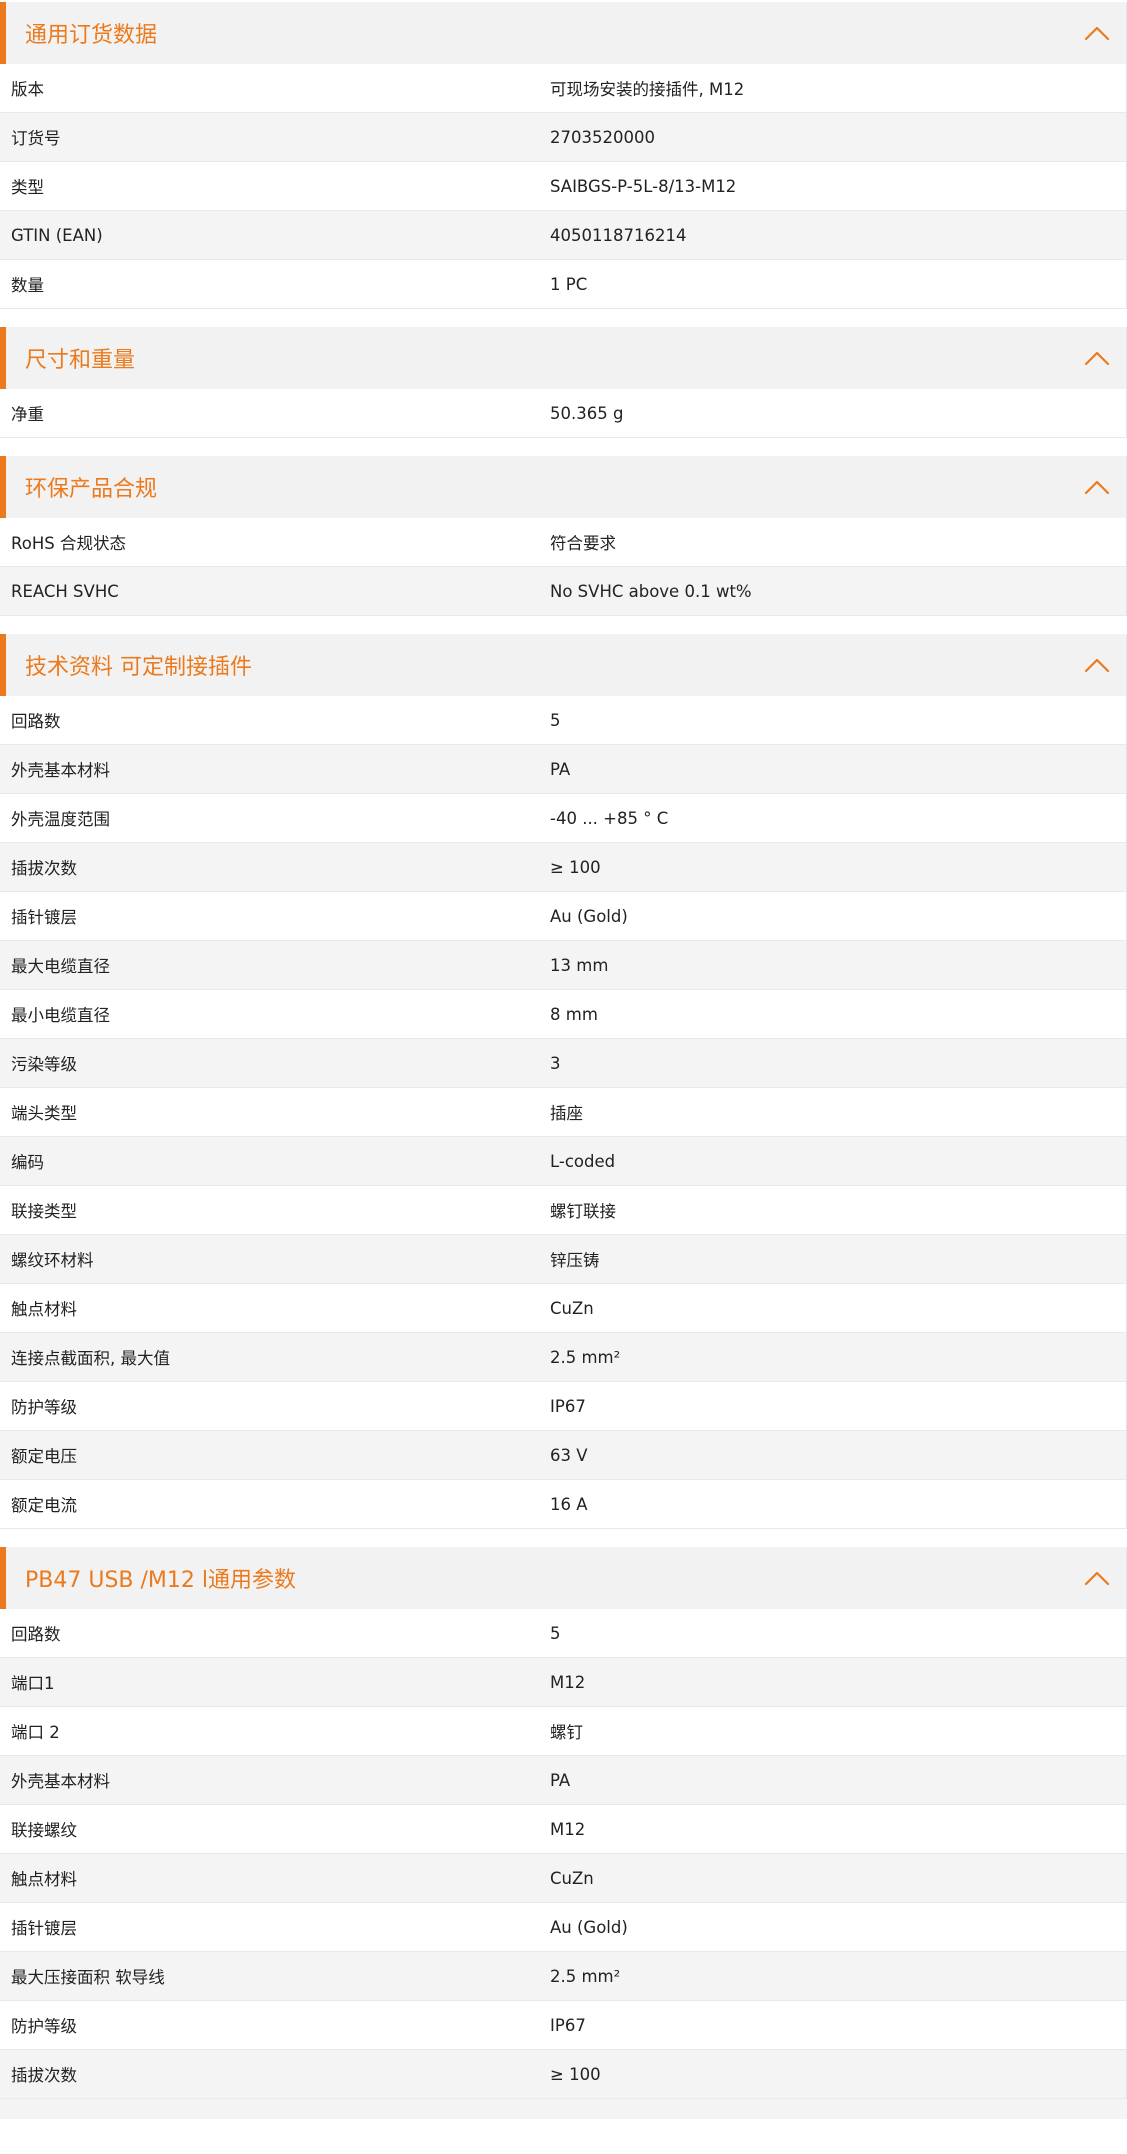  I want to click on spec-value: 2.5 mm², so click(585, 1976).